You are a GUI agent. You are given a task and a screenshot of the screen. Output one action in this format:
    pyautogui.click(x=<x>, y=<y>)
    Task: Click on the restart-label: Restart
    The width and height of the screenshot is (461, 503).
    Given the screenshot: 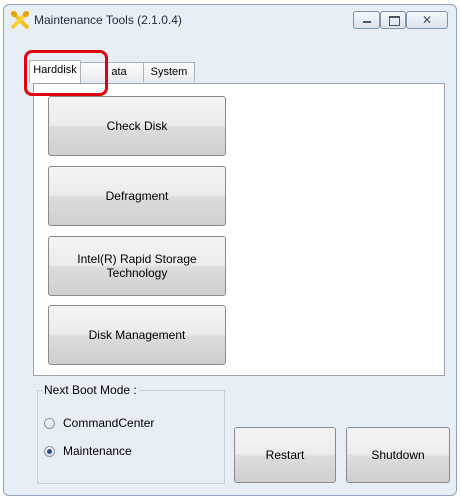 What is the action you would take?
    pyautogui.click(x=285, y=455)
    